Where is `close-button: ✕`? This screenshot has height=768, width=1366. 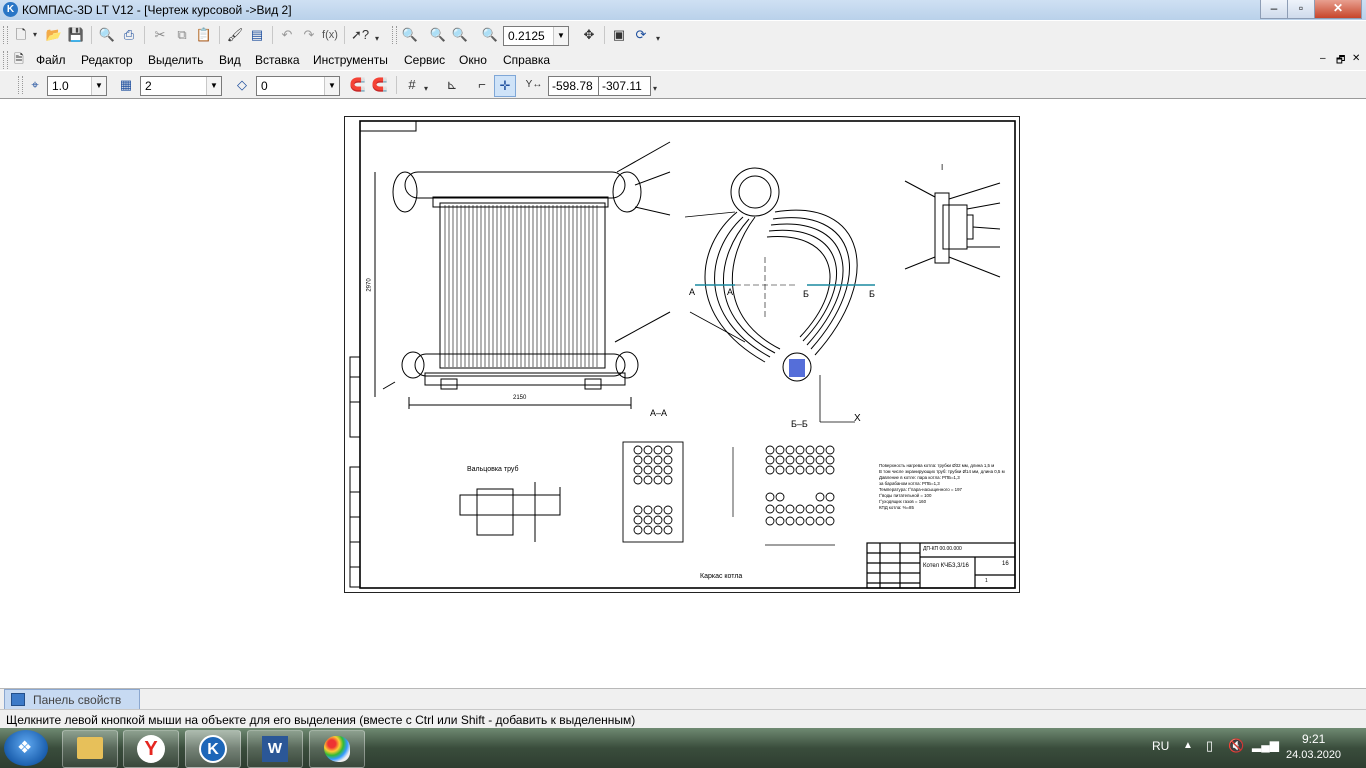 close-button: ✕ is located at coordinates (1338, 9).